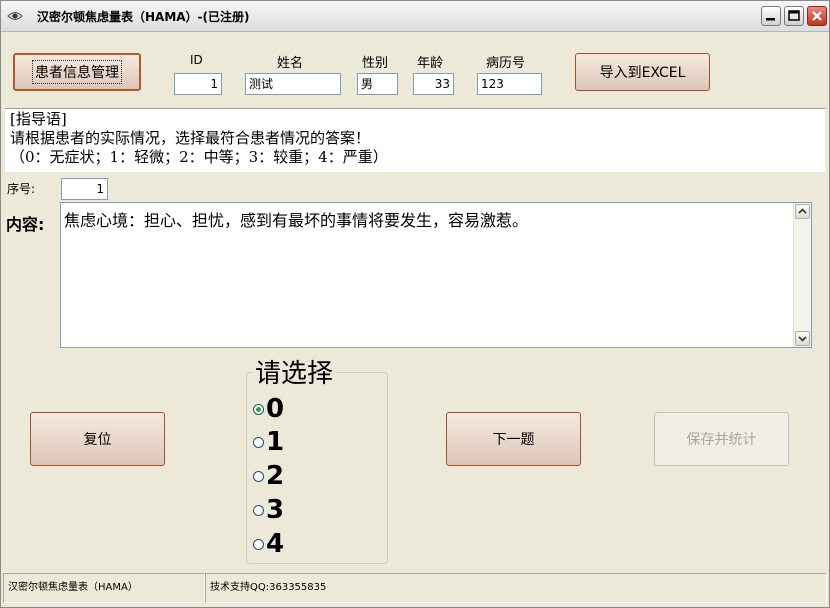  What do you see at coordinates (104, 588) in the screenshot?
I see `status-app-name: 汉密尔顿焦虑量表（HAMA）` at bounding box center [104, 588].